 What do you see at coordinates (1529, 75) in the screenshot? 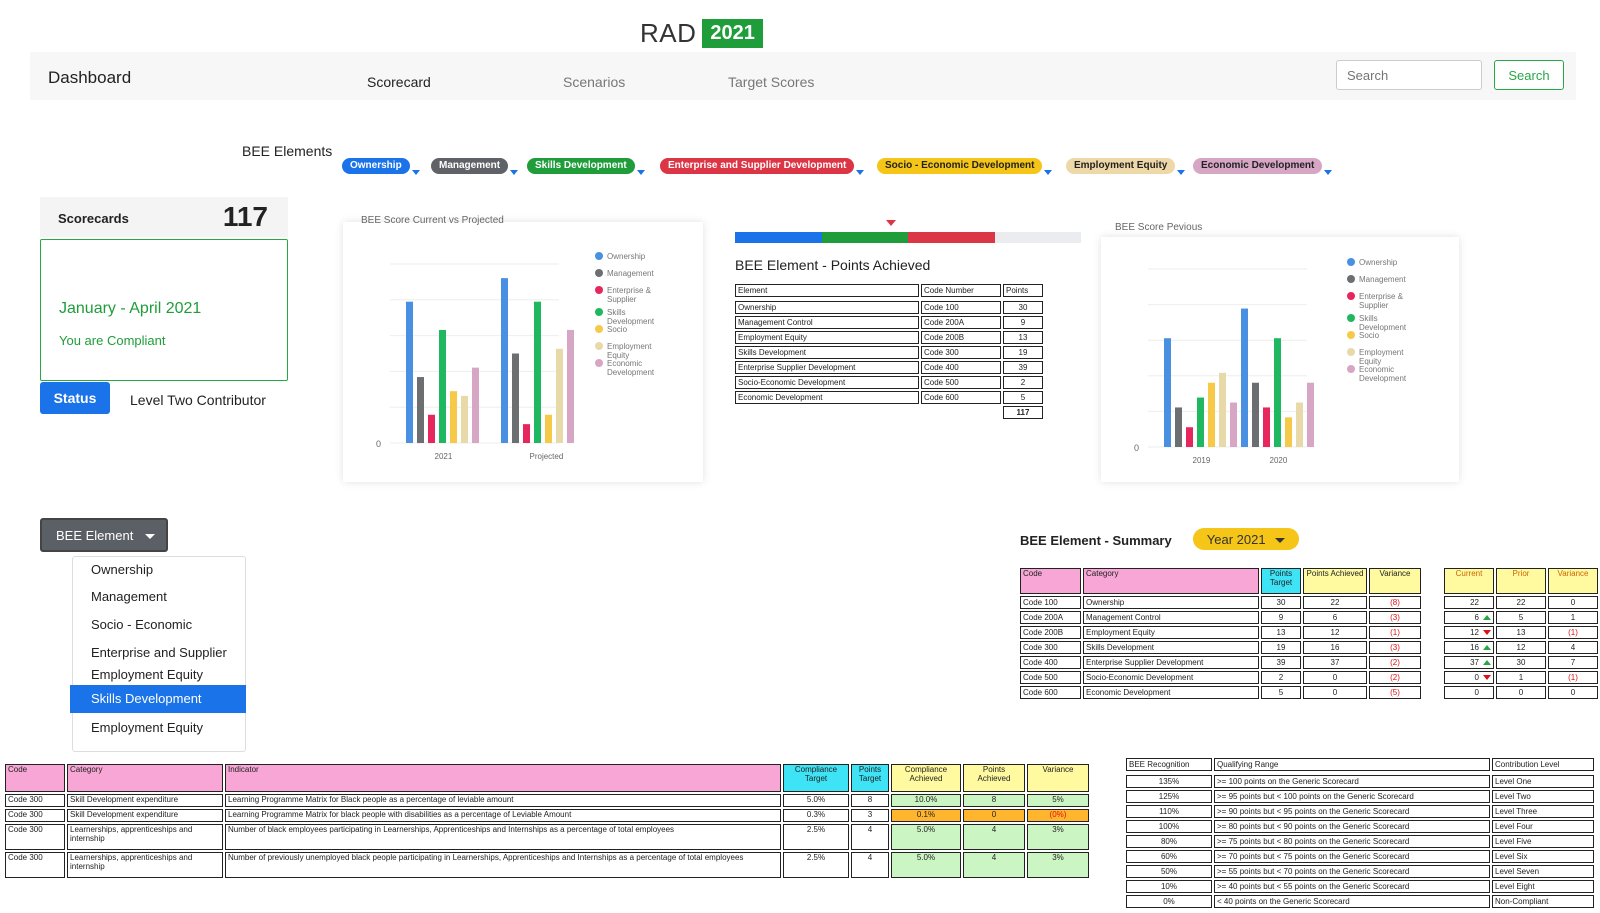
I see `search-button: Search` at bounding box center [1529, 75].